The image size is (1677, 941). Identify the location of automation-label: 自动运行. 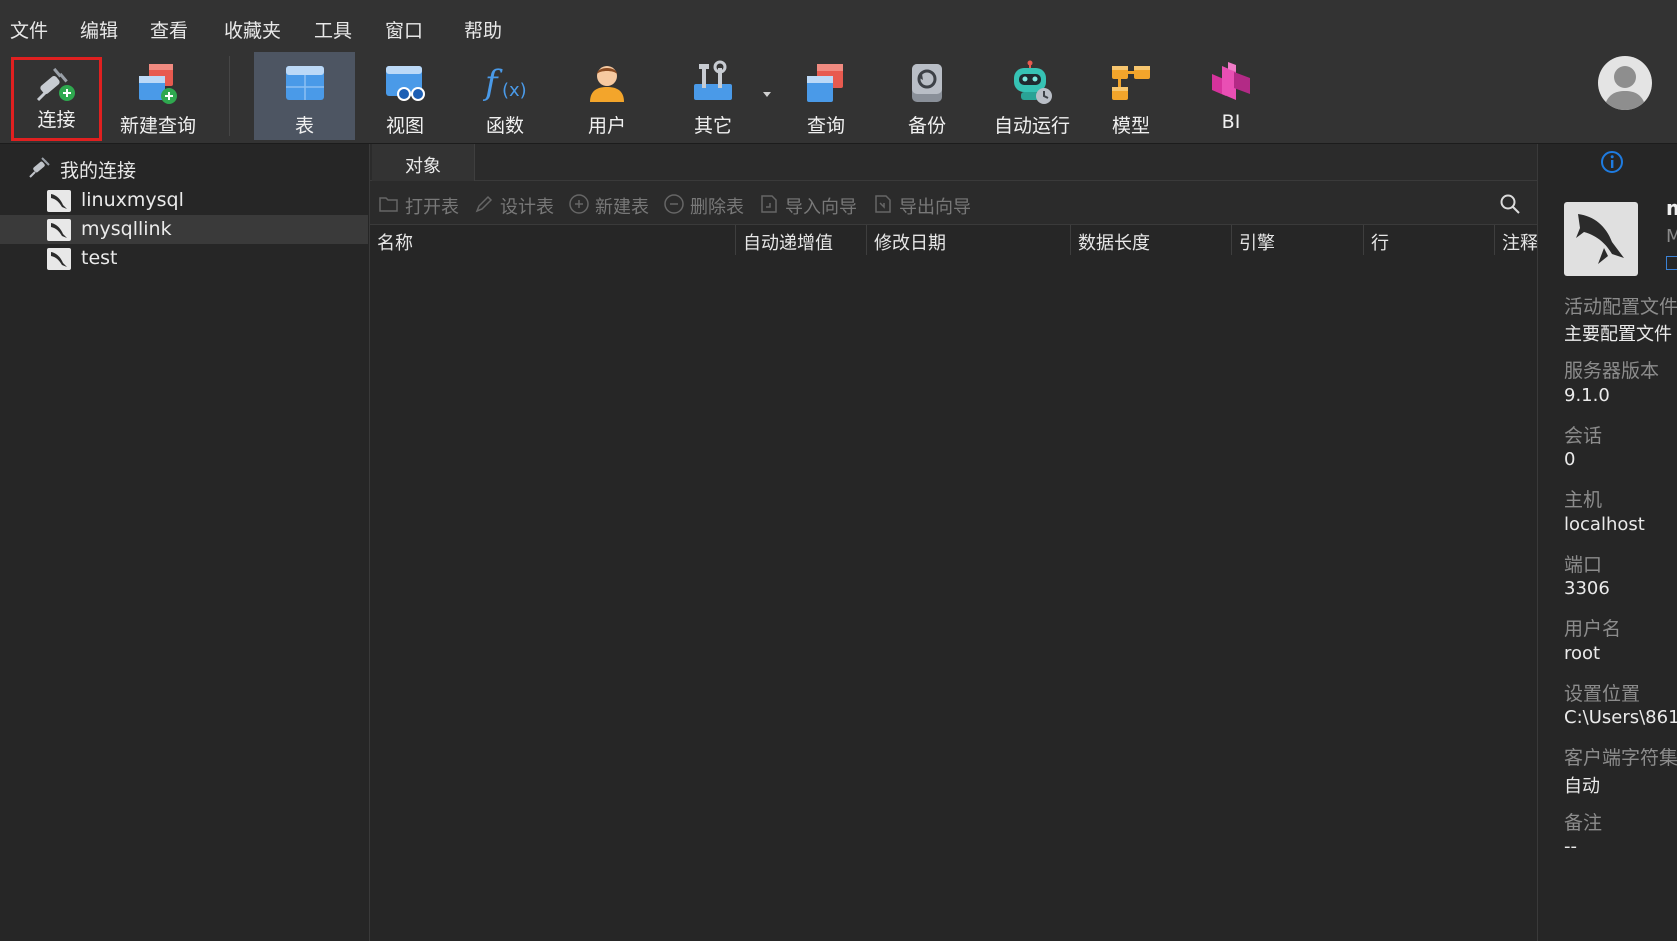
(1031, 126).